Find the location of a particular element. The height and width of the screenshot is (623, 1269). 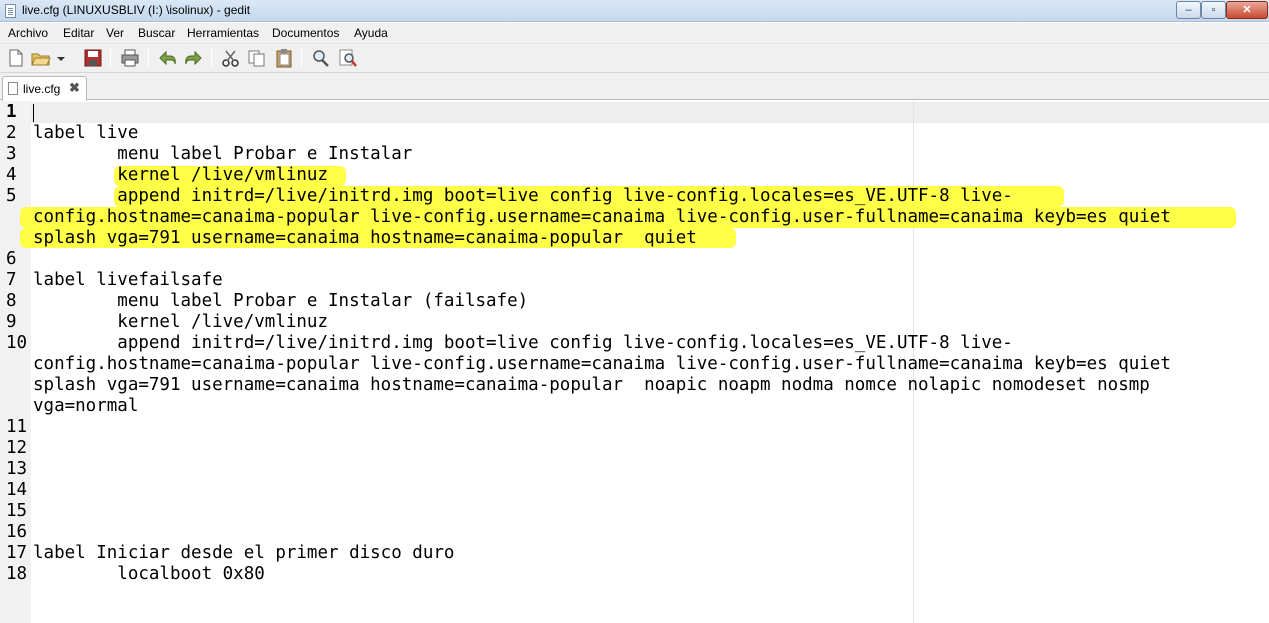

menu-editar: Editar is located at coordinates (78, 33).